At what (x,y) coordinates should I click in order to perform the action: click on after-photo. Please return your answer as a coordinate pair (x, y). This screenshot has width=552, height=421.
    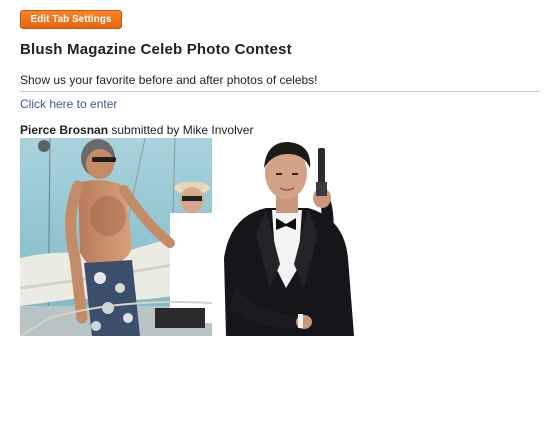
    Looking at the image, I should click on (287, 237).